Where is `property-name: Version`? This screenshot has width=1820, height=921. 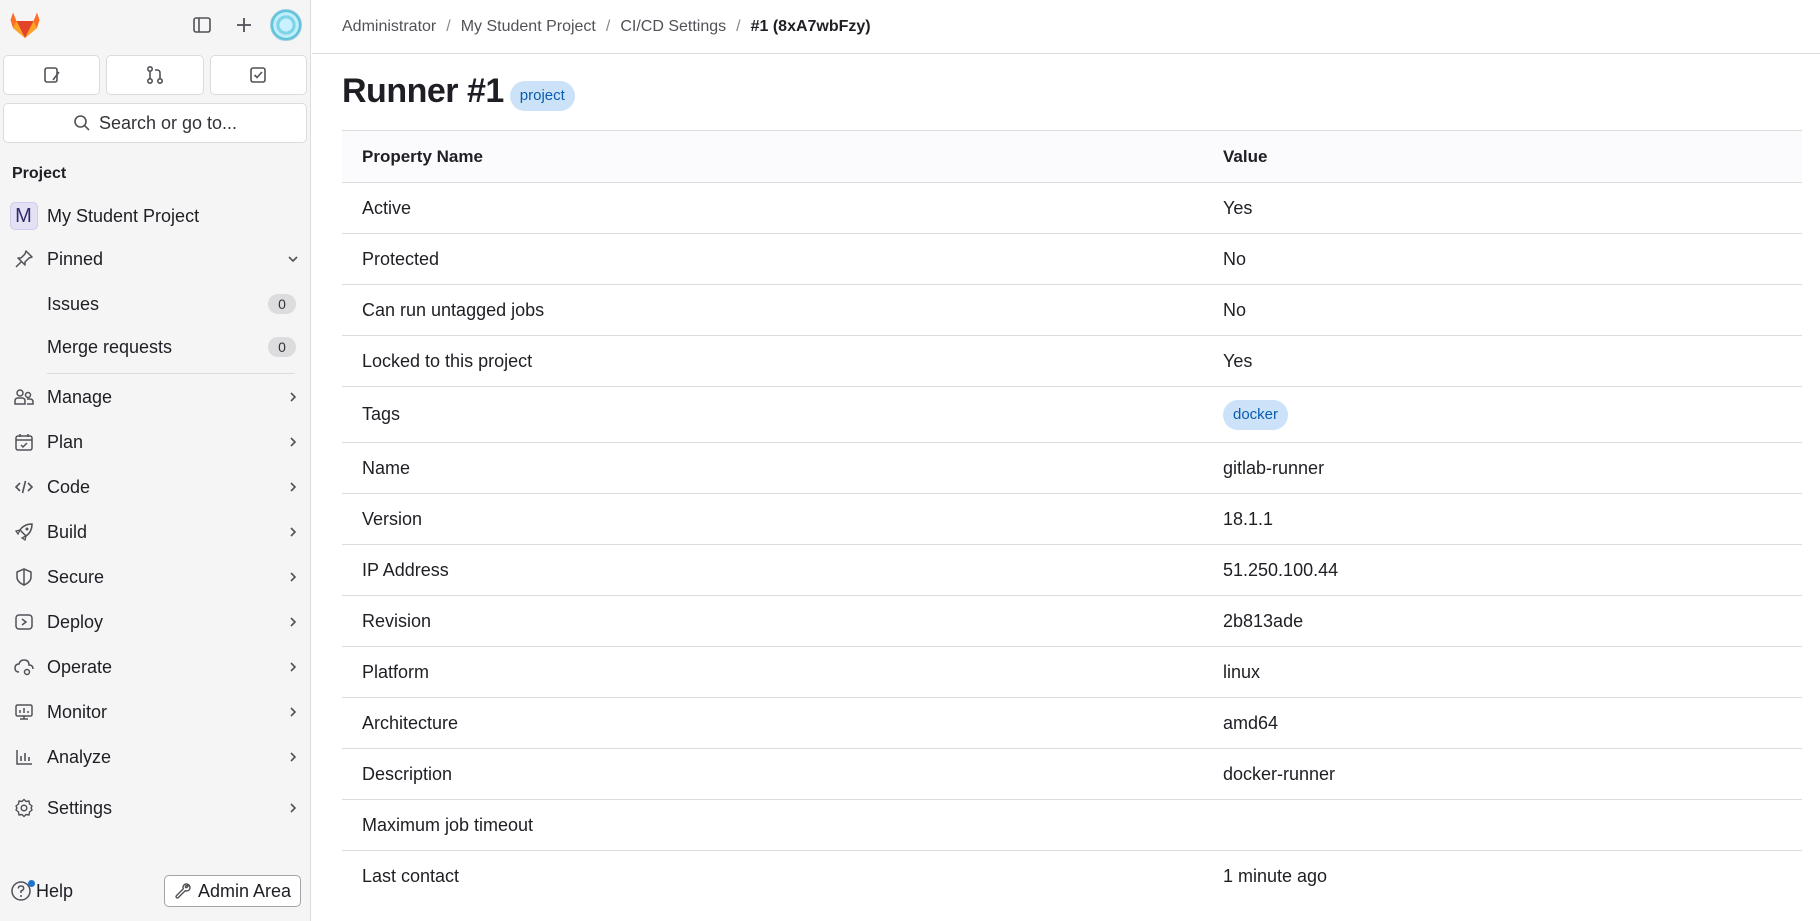
property-name: Version is located at coordinates (772, 519).